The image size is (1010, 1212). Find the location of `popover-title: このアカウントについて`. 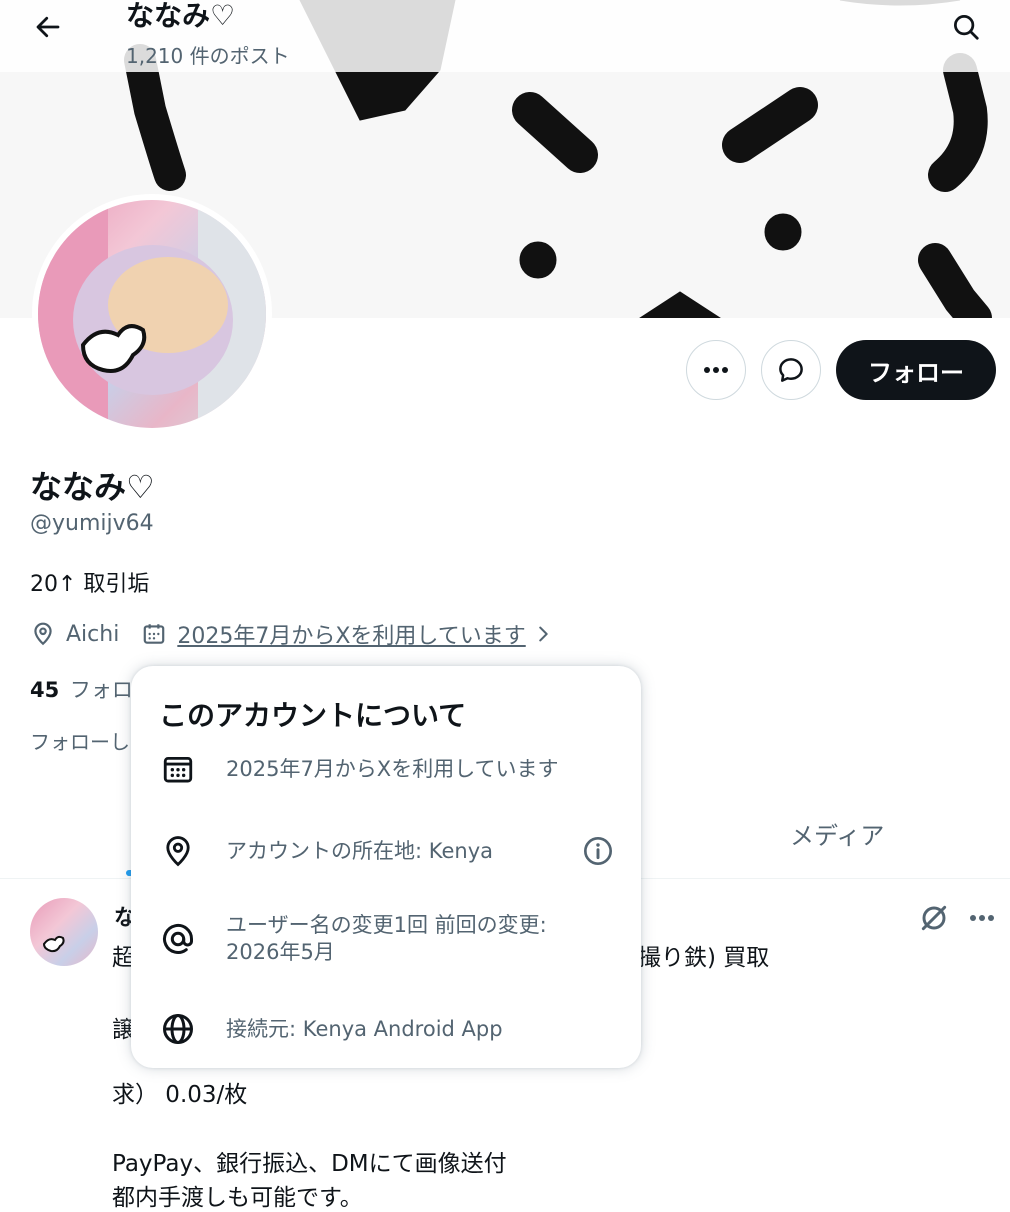

popover-title: このアカウントについて is located at coordinates (313, 715).